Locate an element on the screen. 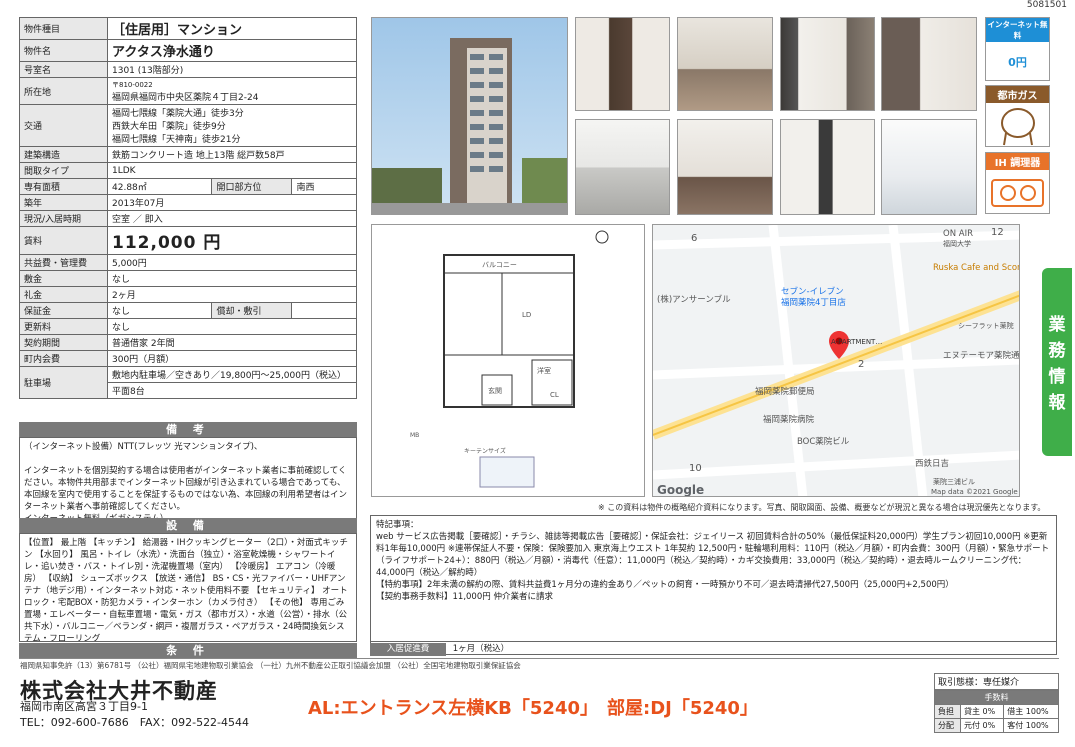  map-block-2: 2 is located at coordinates (861, 364).